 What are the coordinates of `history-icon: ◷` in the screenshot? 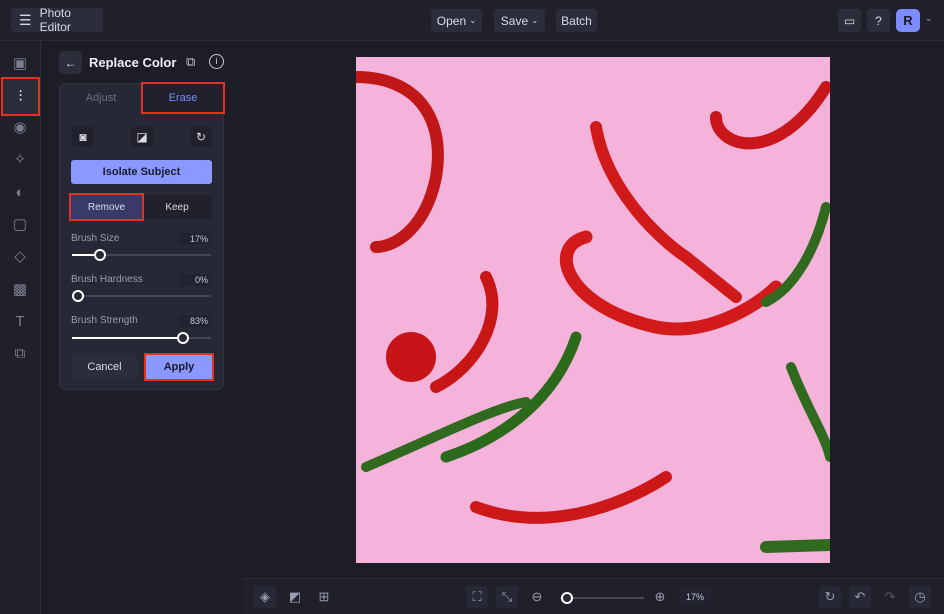 It's located at (920, 597).